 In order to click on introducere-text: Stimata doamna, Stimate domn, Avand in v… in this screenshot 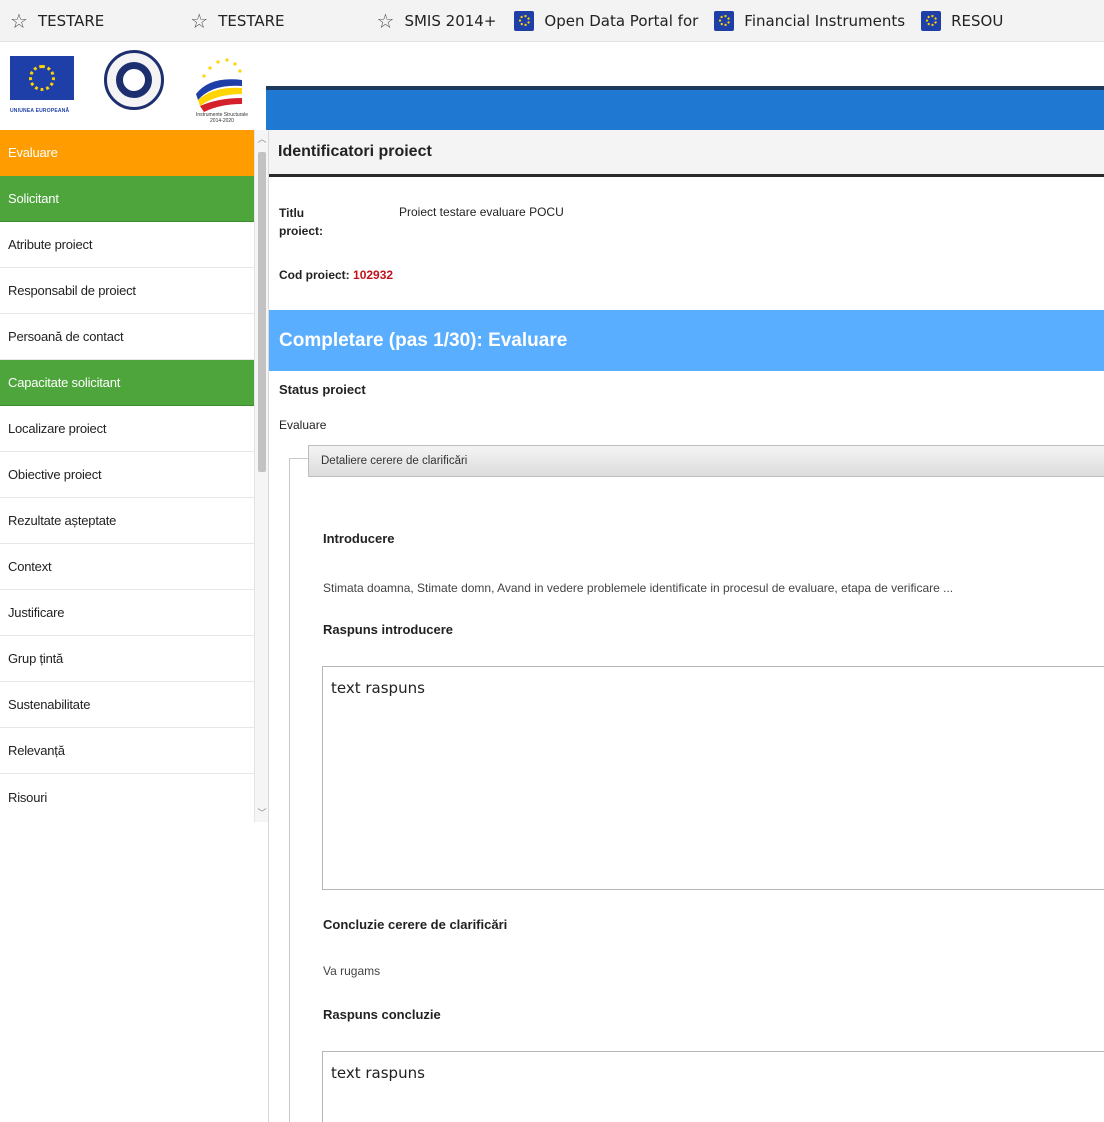, I will do `click(638, 588)`.